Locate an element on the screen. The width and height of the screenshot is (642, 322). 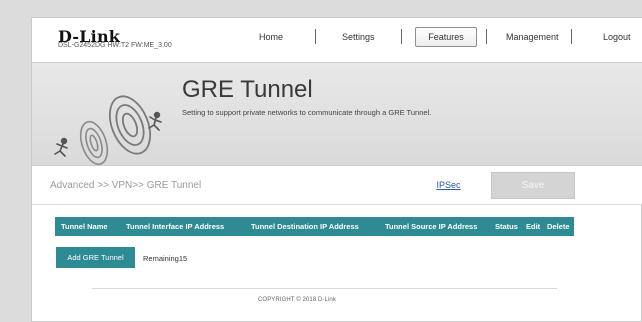
ipsec-link: IPSec is located at coordinates (448, 185).